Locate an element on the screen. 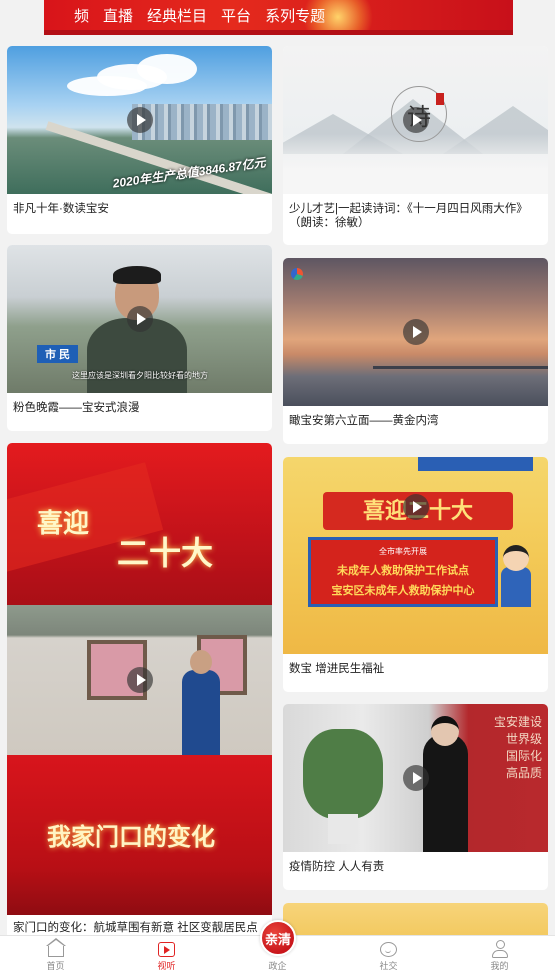 The image size is (555, 975). video-thumbnail-middle is located at coordinates (139, 680).